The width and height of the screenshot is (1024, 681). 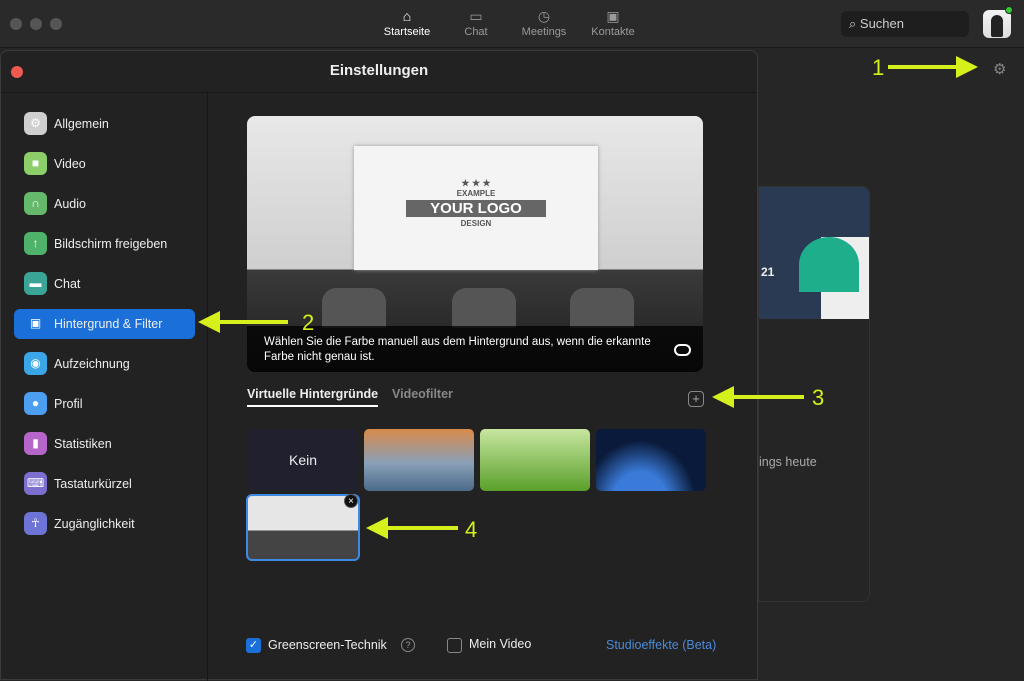 I want to click on online-status-badge, so click(x=1009, y=10).